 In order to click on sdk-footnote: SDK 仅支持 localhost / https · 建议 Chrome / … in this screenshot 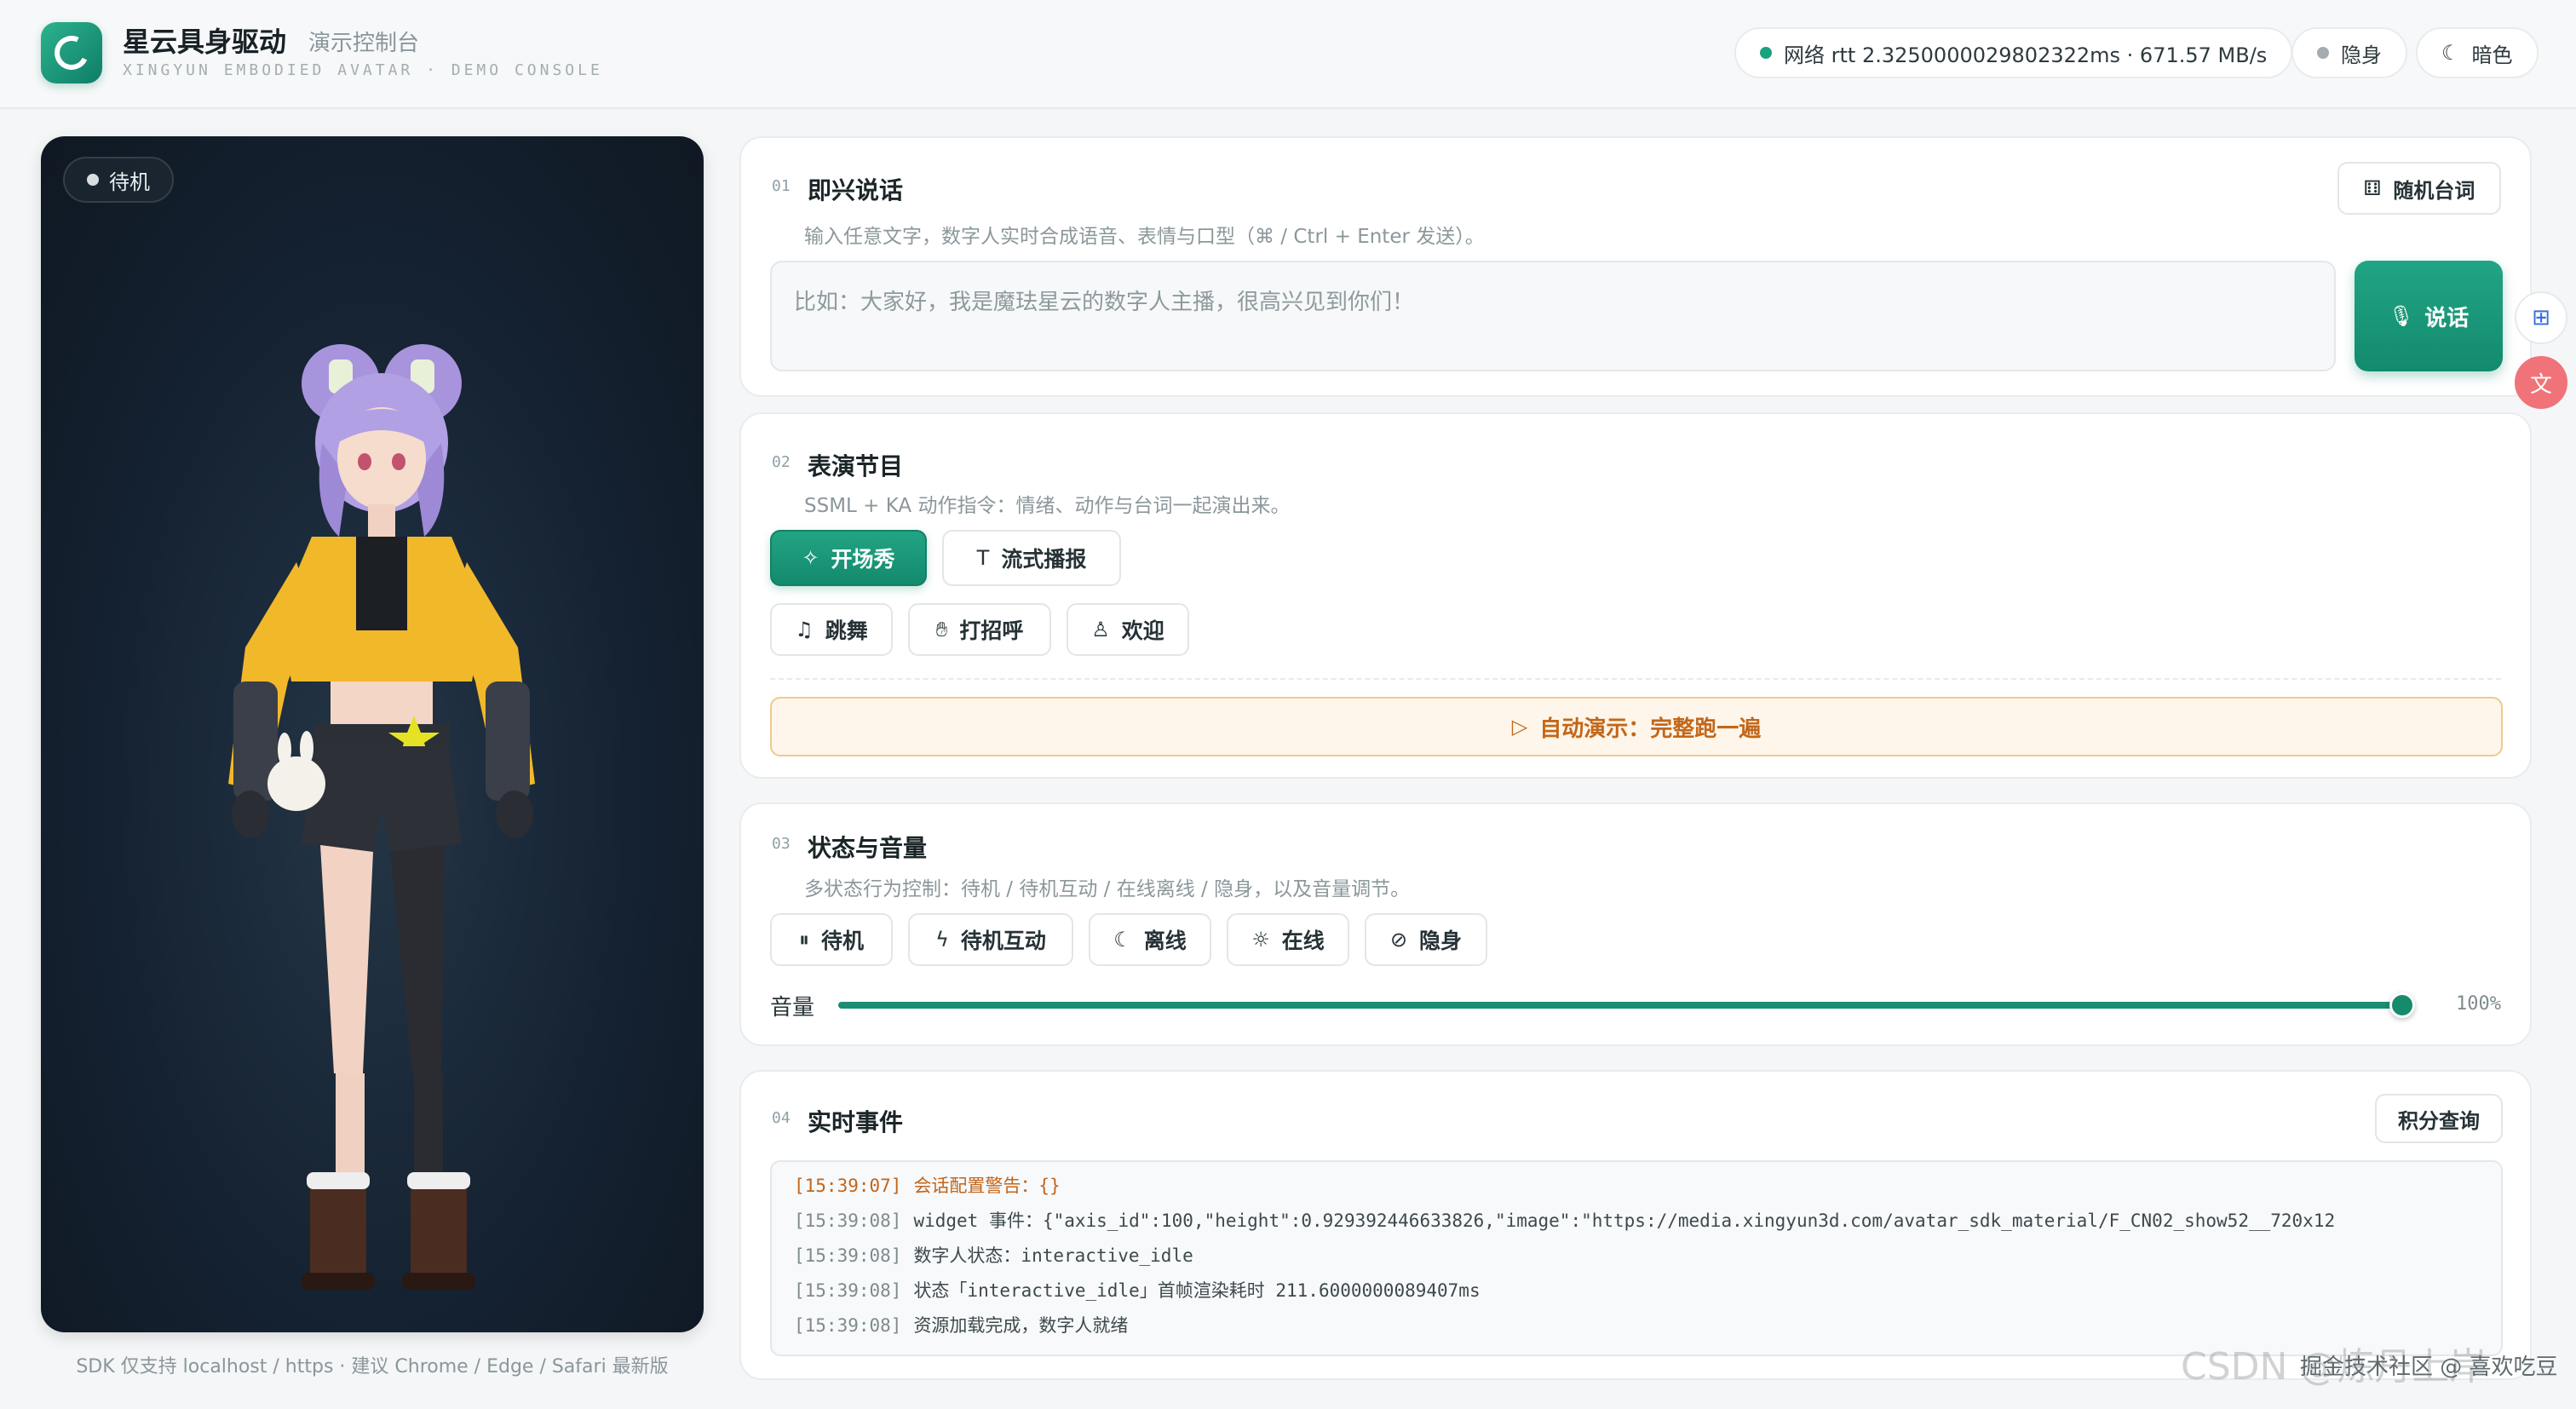, I will do `click(372, 1366)`.